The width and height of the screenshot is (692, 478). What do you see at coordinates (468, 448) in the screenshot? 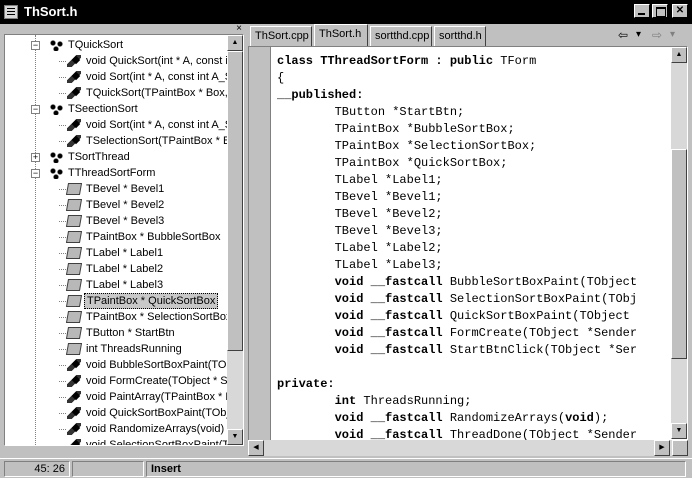
I see `editor-horizontal-scrollbar: ◀ ▶` at bounding box center [468, 448].